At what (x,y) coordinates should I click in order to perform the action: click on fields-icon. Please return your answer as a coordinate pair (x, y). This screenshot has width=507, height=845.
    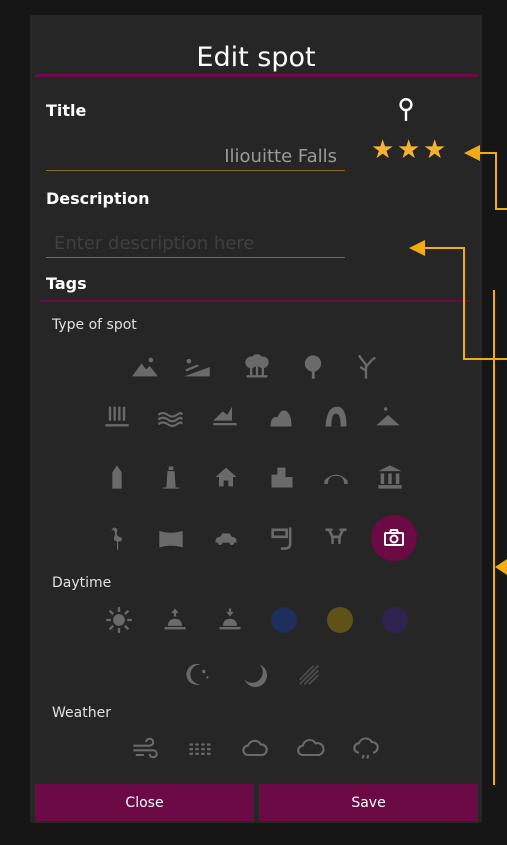
    Looking at the image, I should click on (197, 367).